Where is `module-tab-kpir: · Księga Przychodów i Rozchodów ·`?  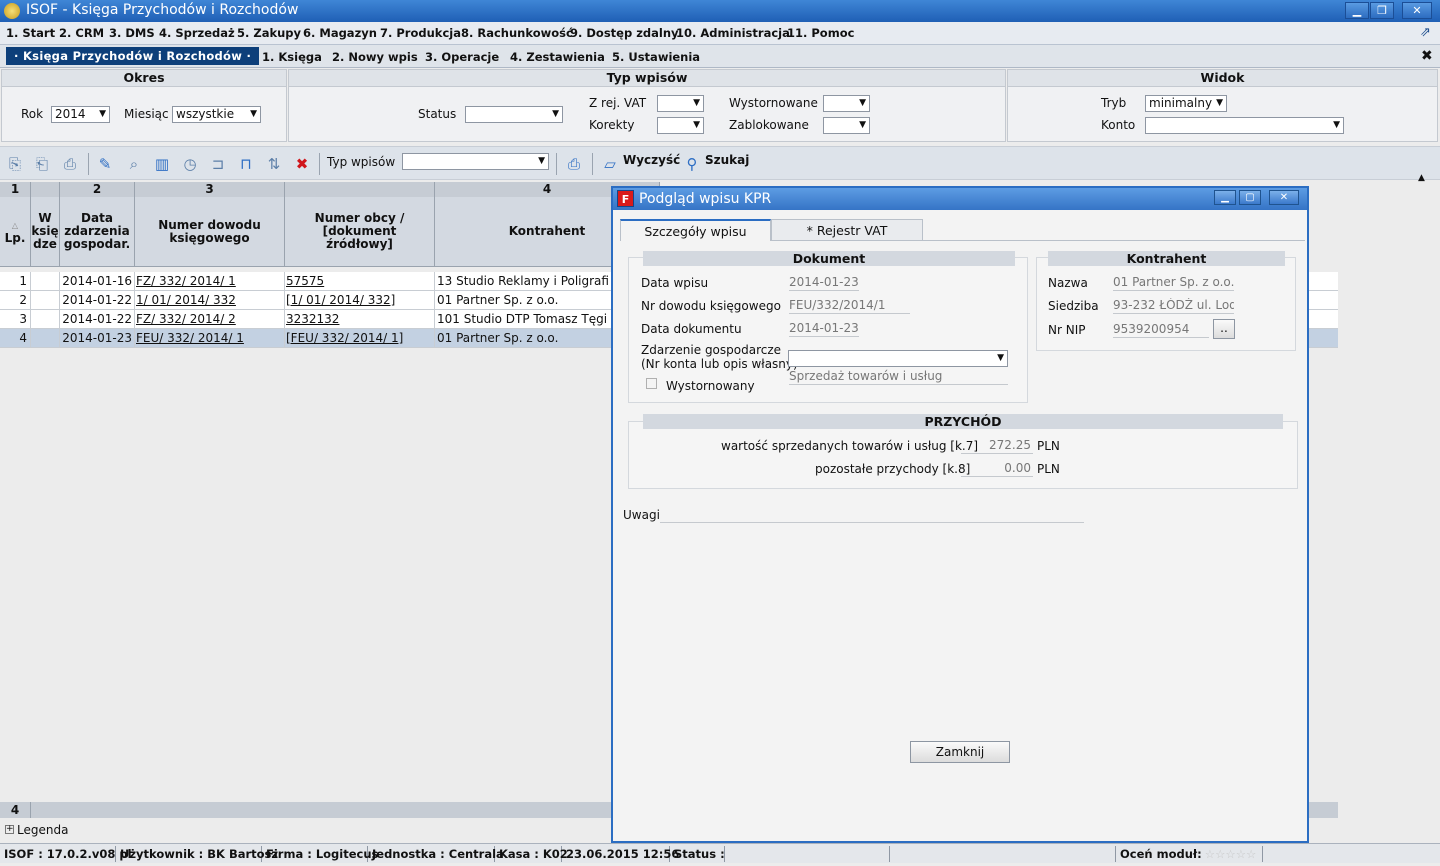
module-tab-kpir: · Księga Przychodów i Rozchodów · is located at coordinates (133, 56).